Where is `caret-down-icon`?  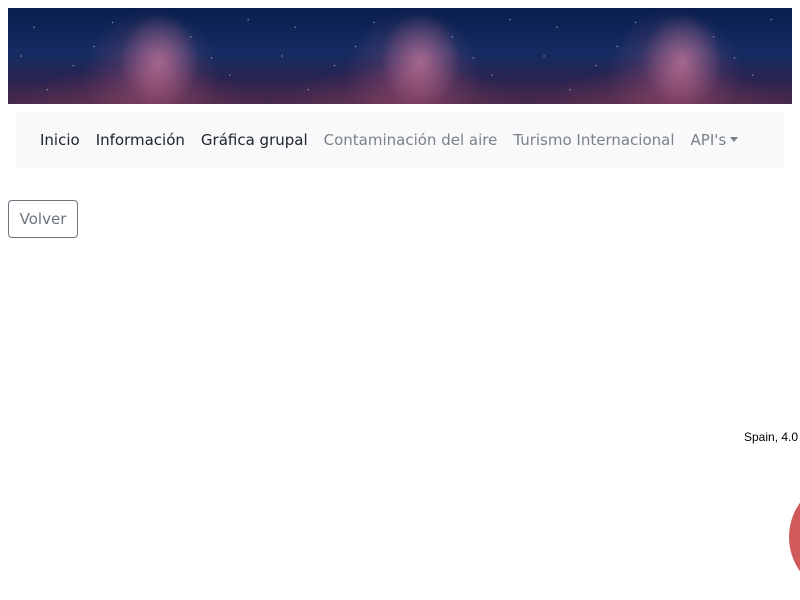 caret-down-icon is located at coordinates (734, 139).